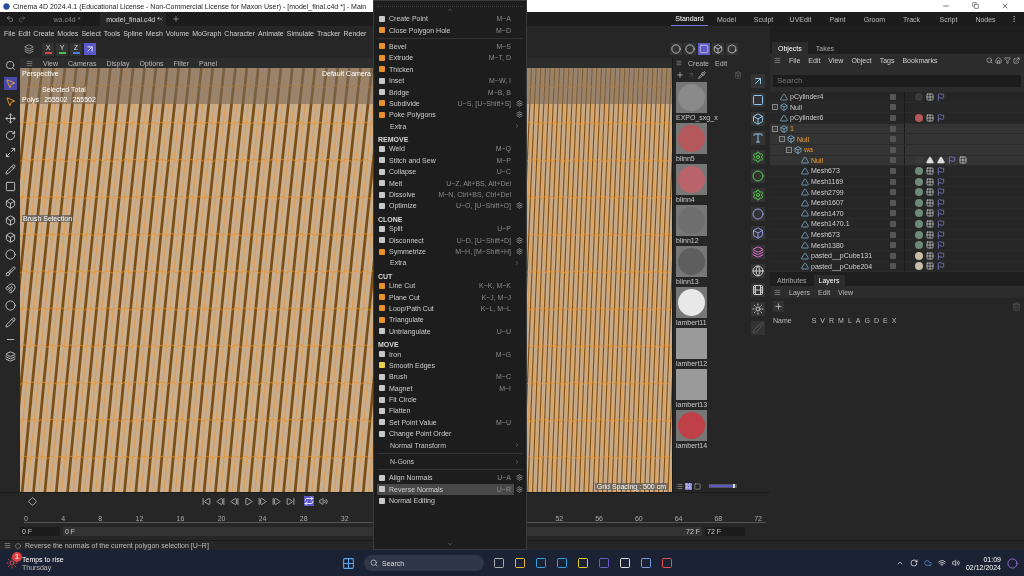 The image size is (1024, 576). I want to click on step-forward-icon, so click(262, 501).